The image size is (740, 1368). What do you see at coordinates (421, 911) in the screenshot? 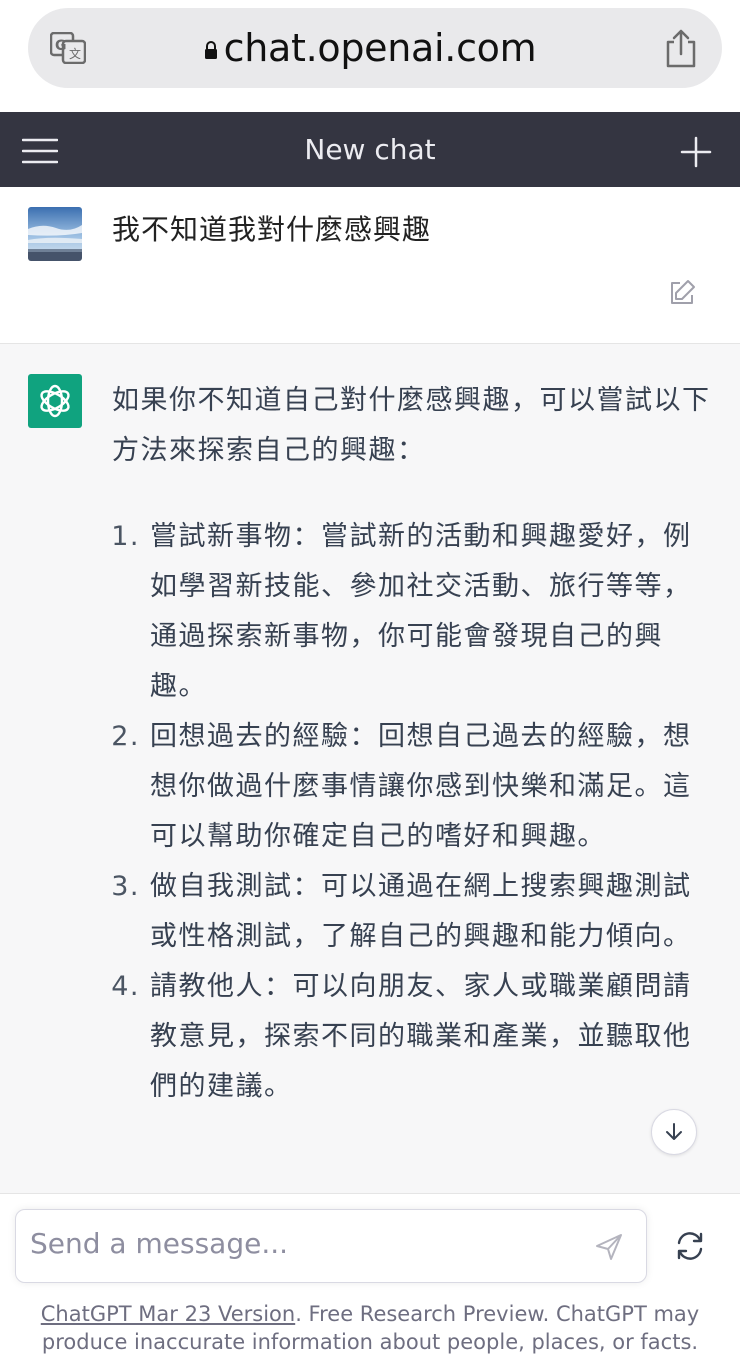
I see `list-item-text: 做自我測試：可以通過在網上搜索興趣測試或性格測試，了解自己的興趣和能力傾向。` at bounding box center [421, 911].